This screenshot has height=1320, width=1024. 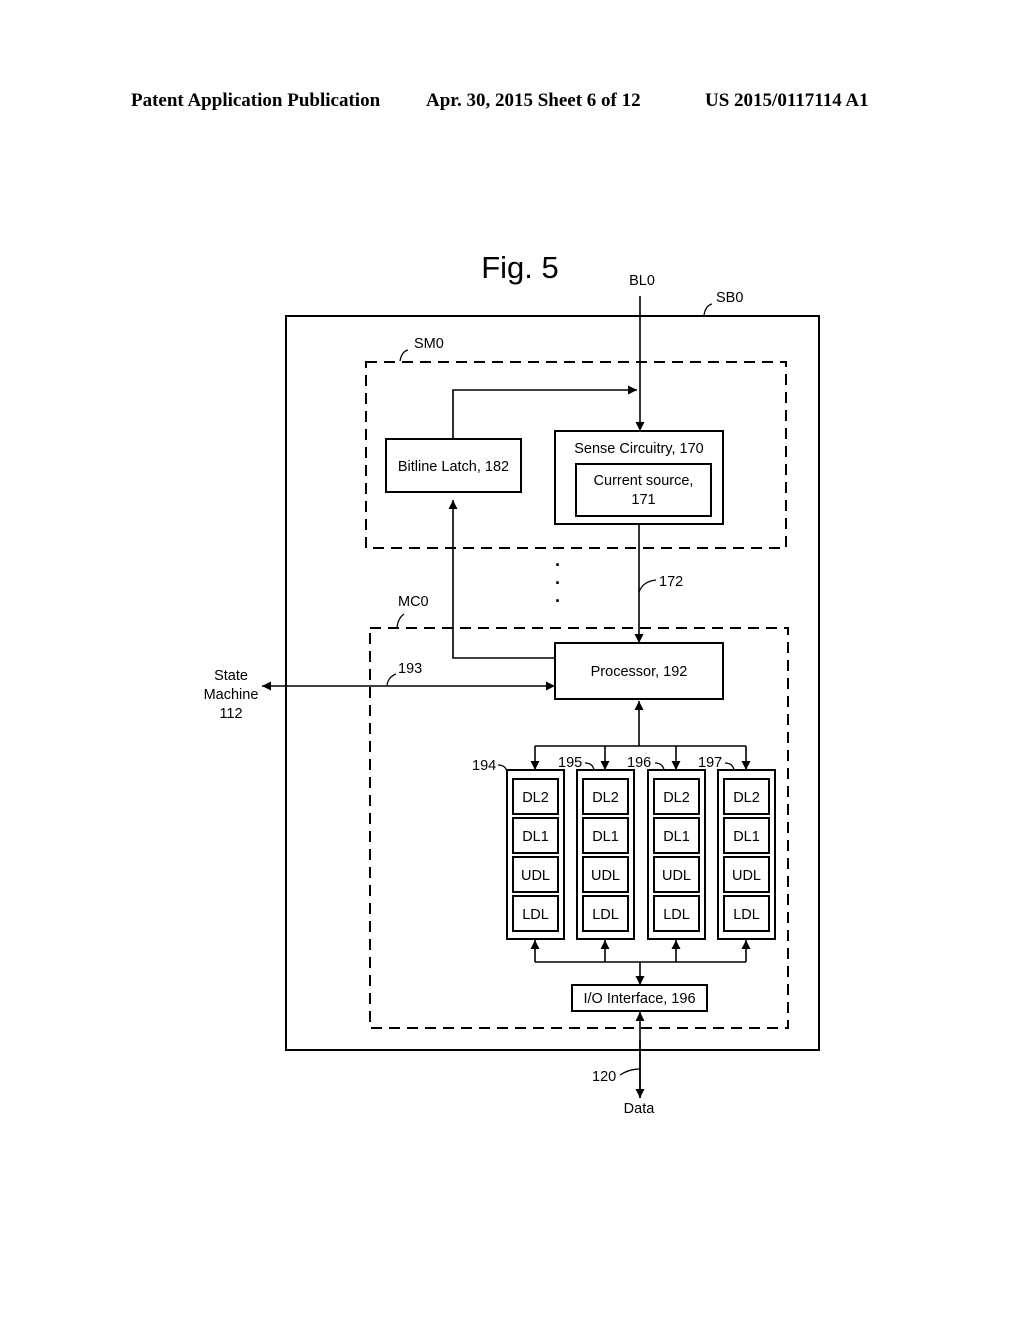 I want to click on bus-172-leader, so click(x=647, y=586).